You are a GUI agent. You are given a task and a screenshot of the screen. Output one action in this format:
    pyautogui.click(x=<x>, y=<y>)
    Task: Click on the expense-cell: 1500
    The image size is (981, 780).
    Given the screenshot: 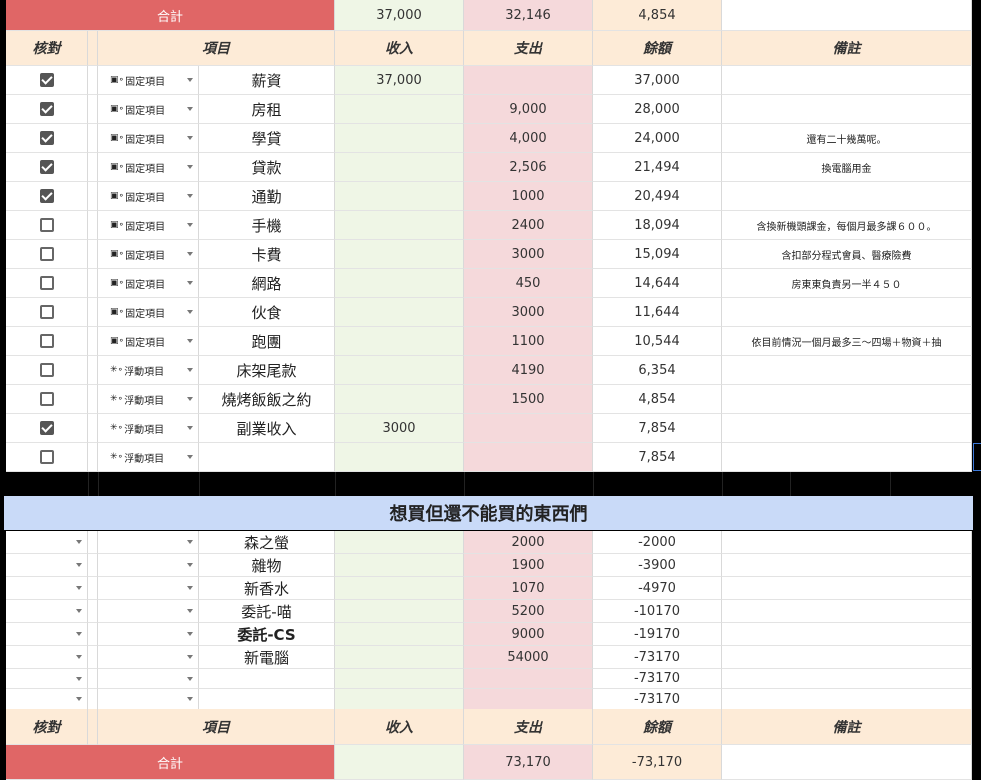 What is the action you would take?
    pyautogui.click(x=528, y=399)
    